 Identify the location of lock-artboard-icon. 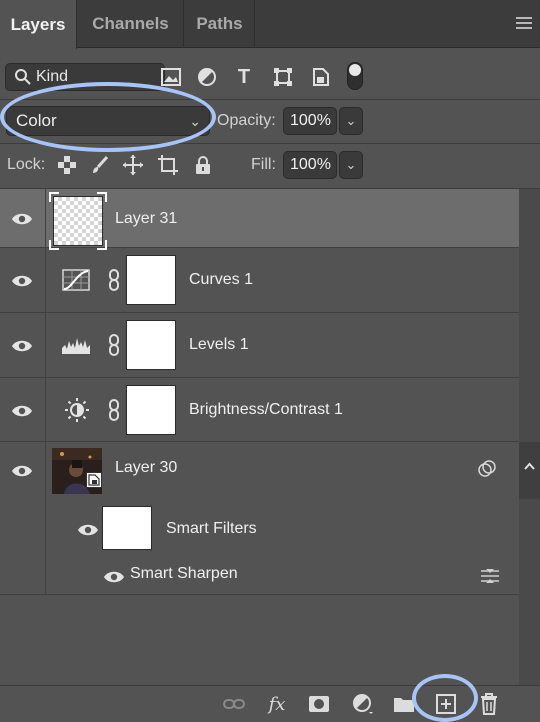
(168, 165).